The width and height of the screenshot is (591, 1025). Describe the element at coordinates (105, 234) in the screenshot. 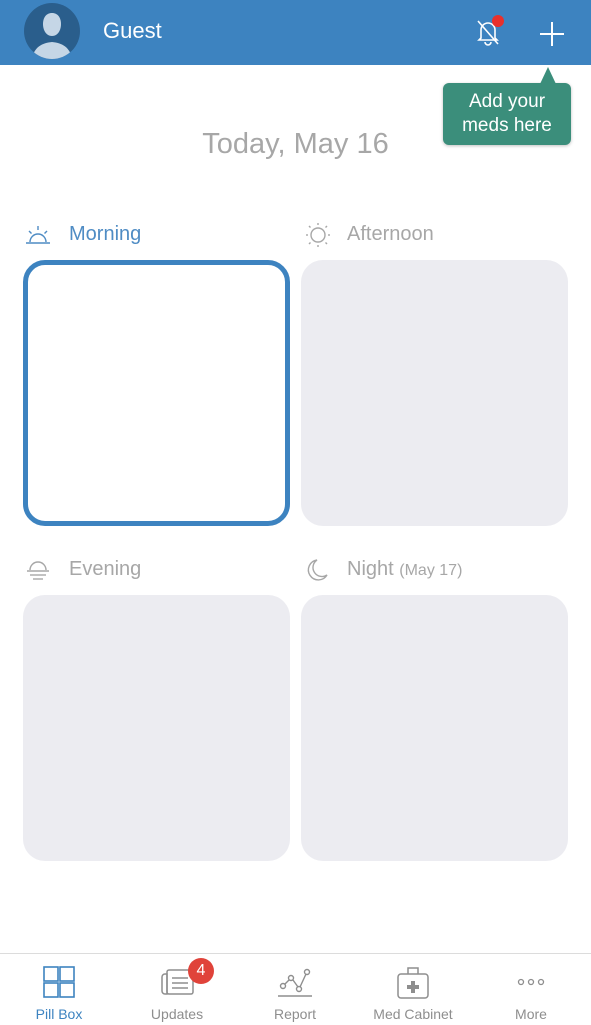

I see `section-label-morning: Morning` at that location.